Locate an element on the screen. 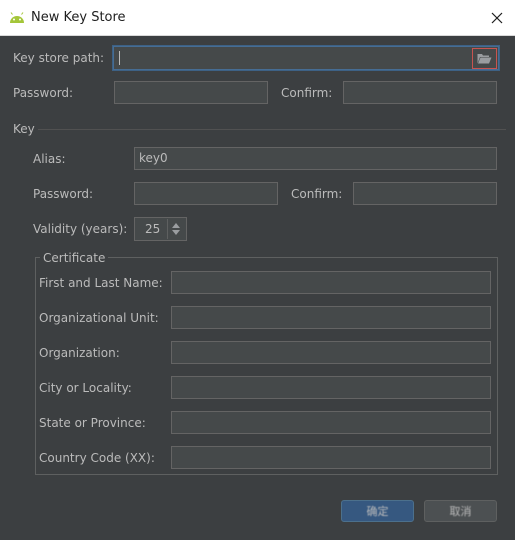  certificate-title: Certificate is located at coordinates (74, 258).